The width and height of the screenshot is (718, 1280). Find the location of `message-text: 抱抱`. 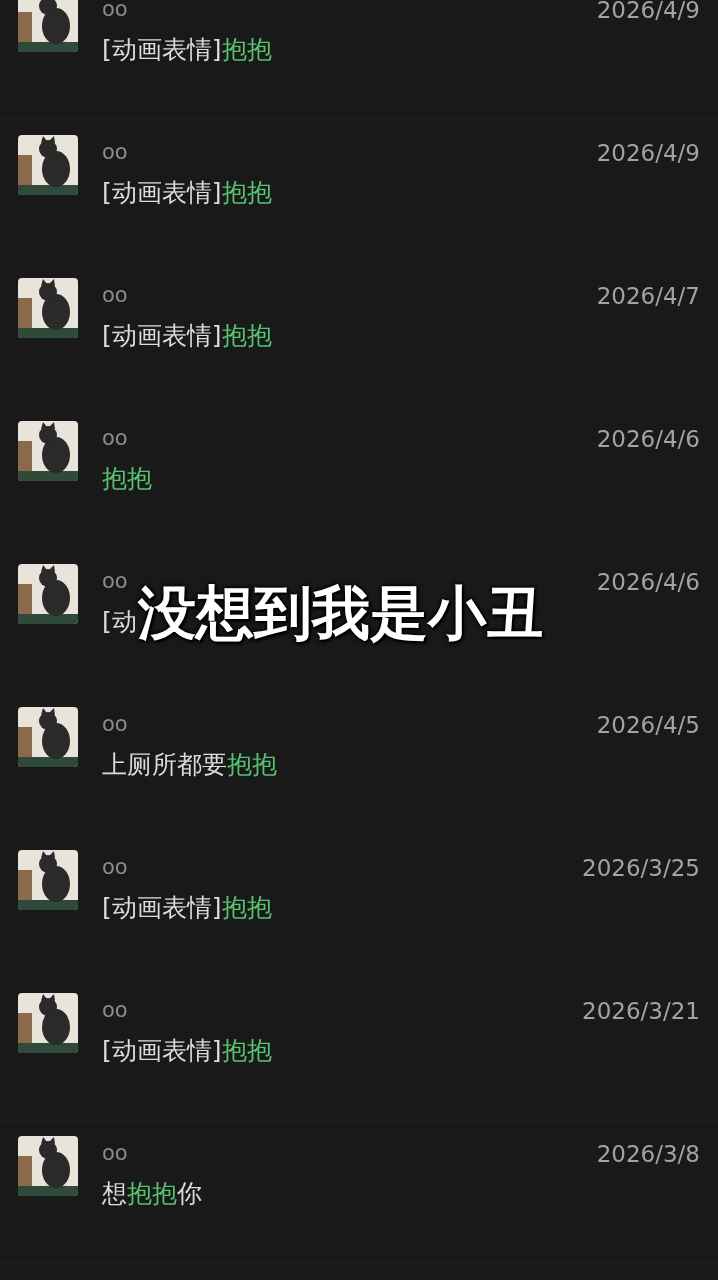

message-text: 抱抱 is located at coordinates (127, 479).